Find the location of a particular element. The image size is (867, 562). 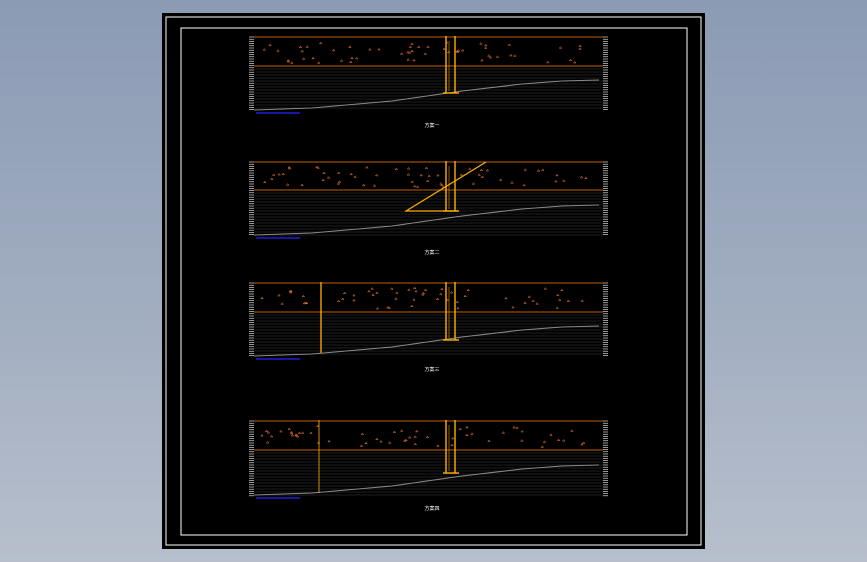

figure-caption: 方案四 is located at coordinates (431, 508).